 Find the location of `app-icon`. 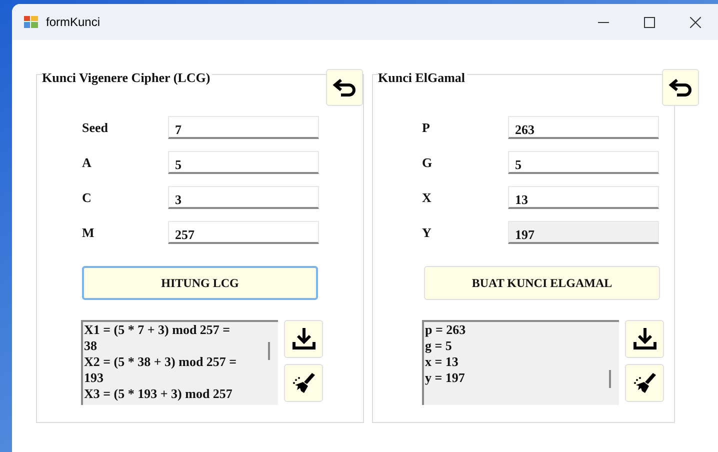

app-icon is located at coordinates (31, 22).